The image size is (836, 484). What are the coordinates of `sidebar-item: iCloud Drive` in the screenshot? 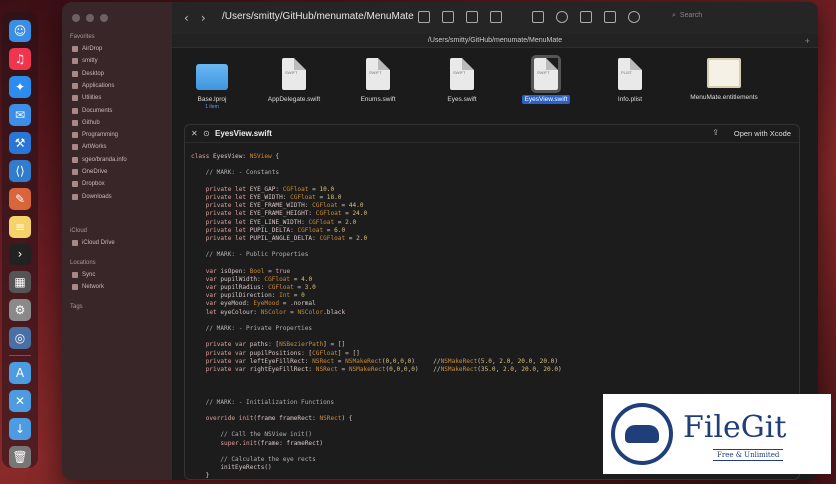 It's located at (93, 243).